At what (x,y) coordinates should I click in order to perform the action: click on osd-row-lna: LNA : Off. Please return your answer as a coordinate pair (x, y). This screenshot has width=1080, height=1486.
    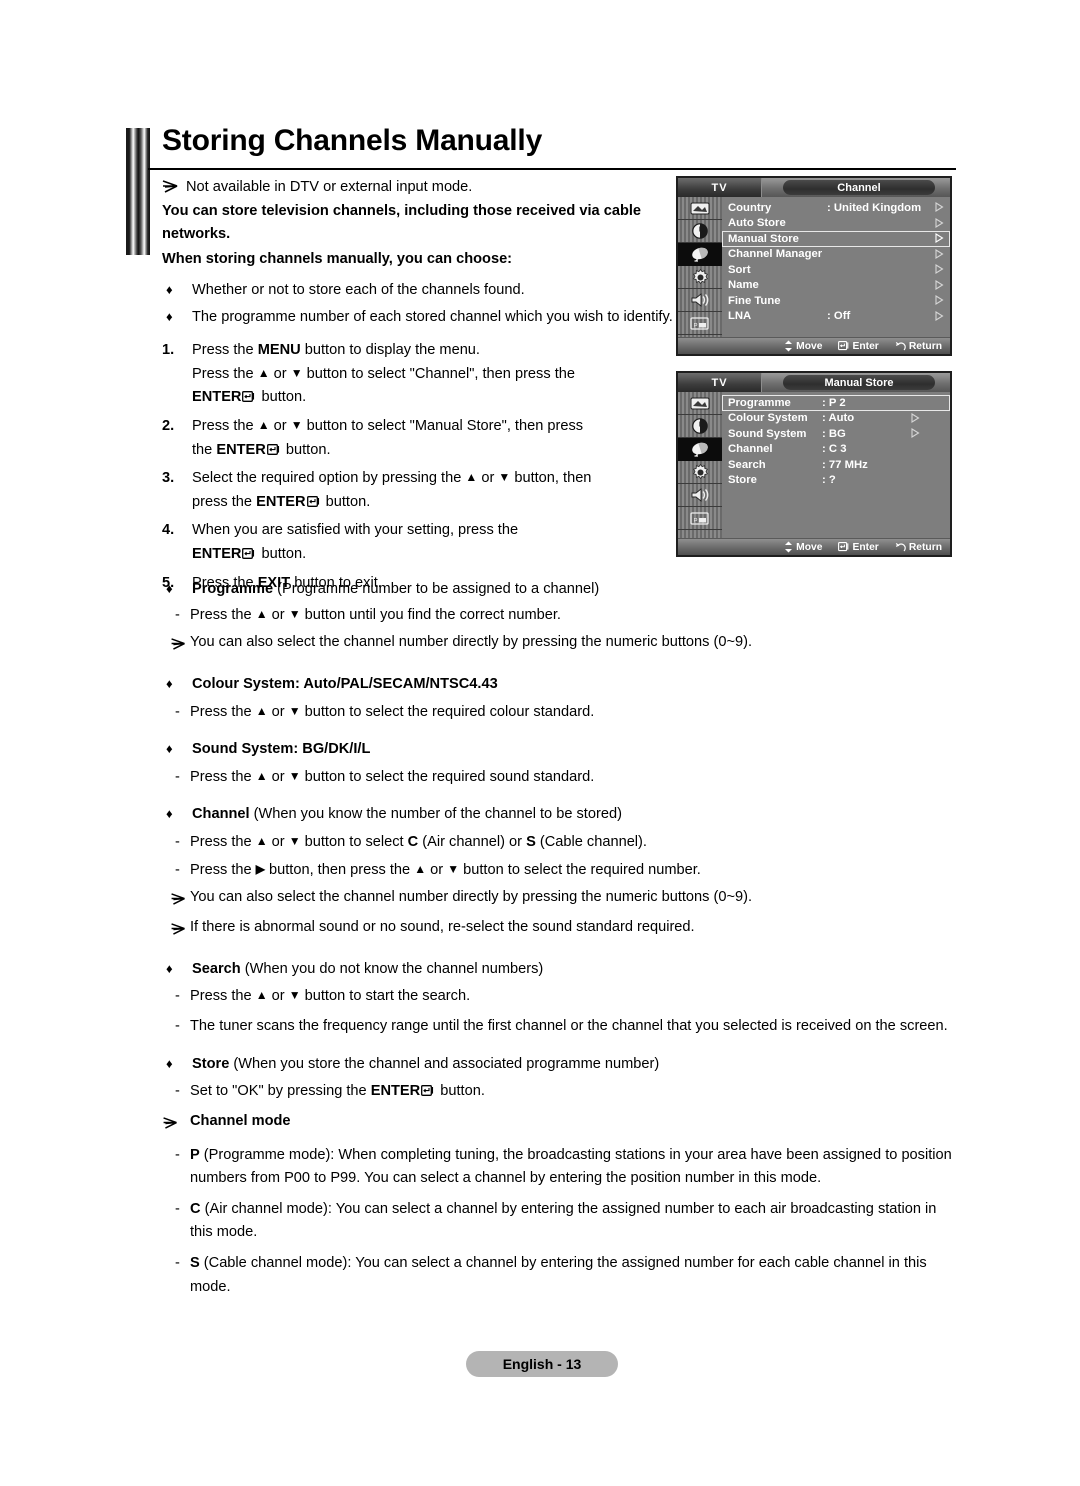
    Looking at the image, I should click on (836, 317).